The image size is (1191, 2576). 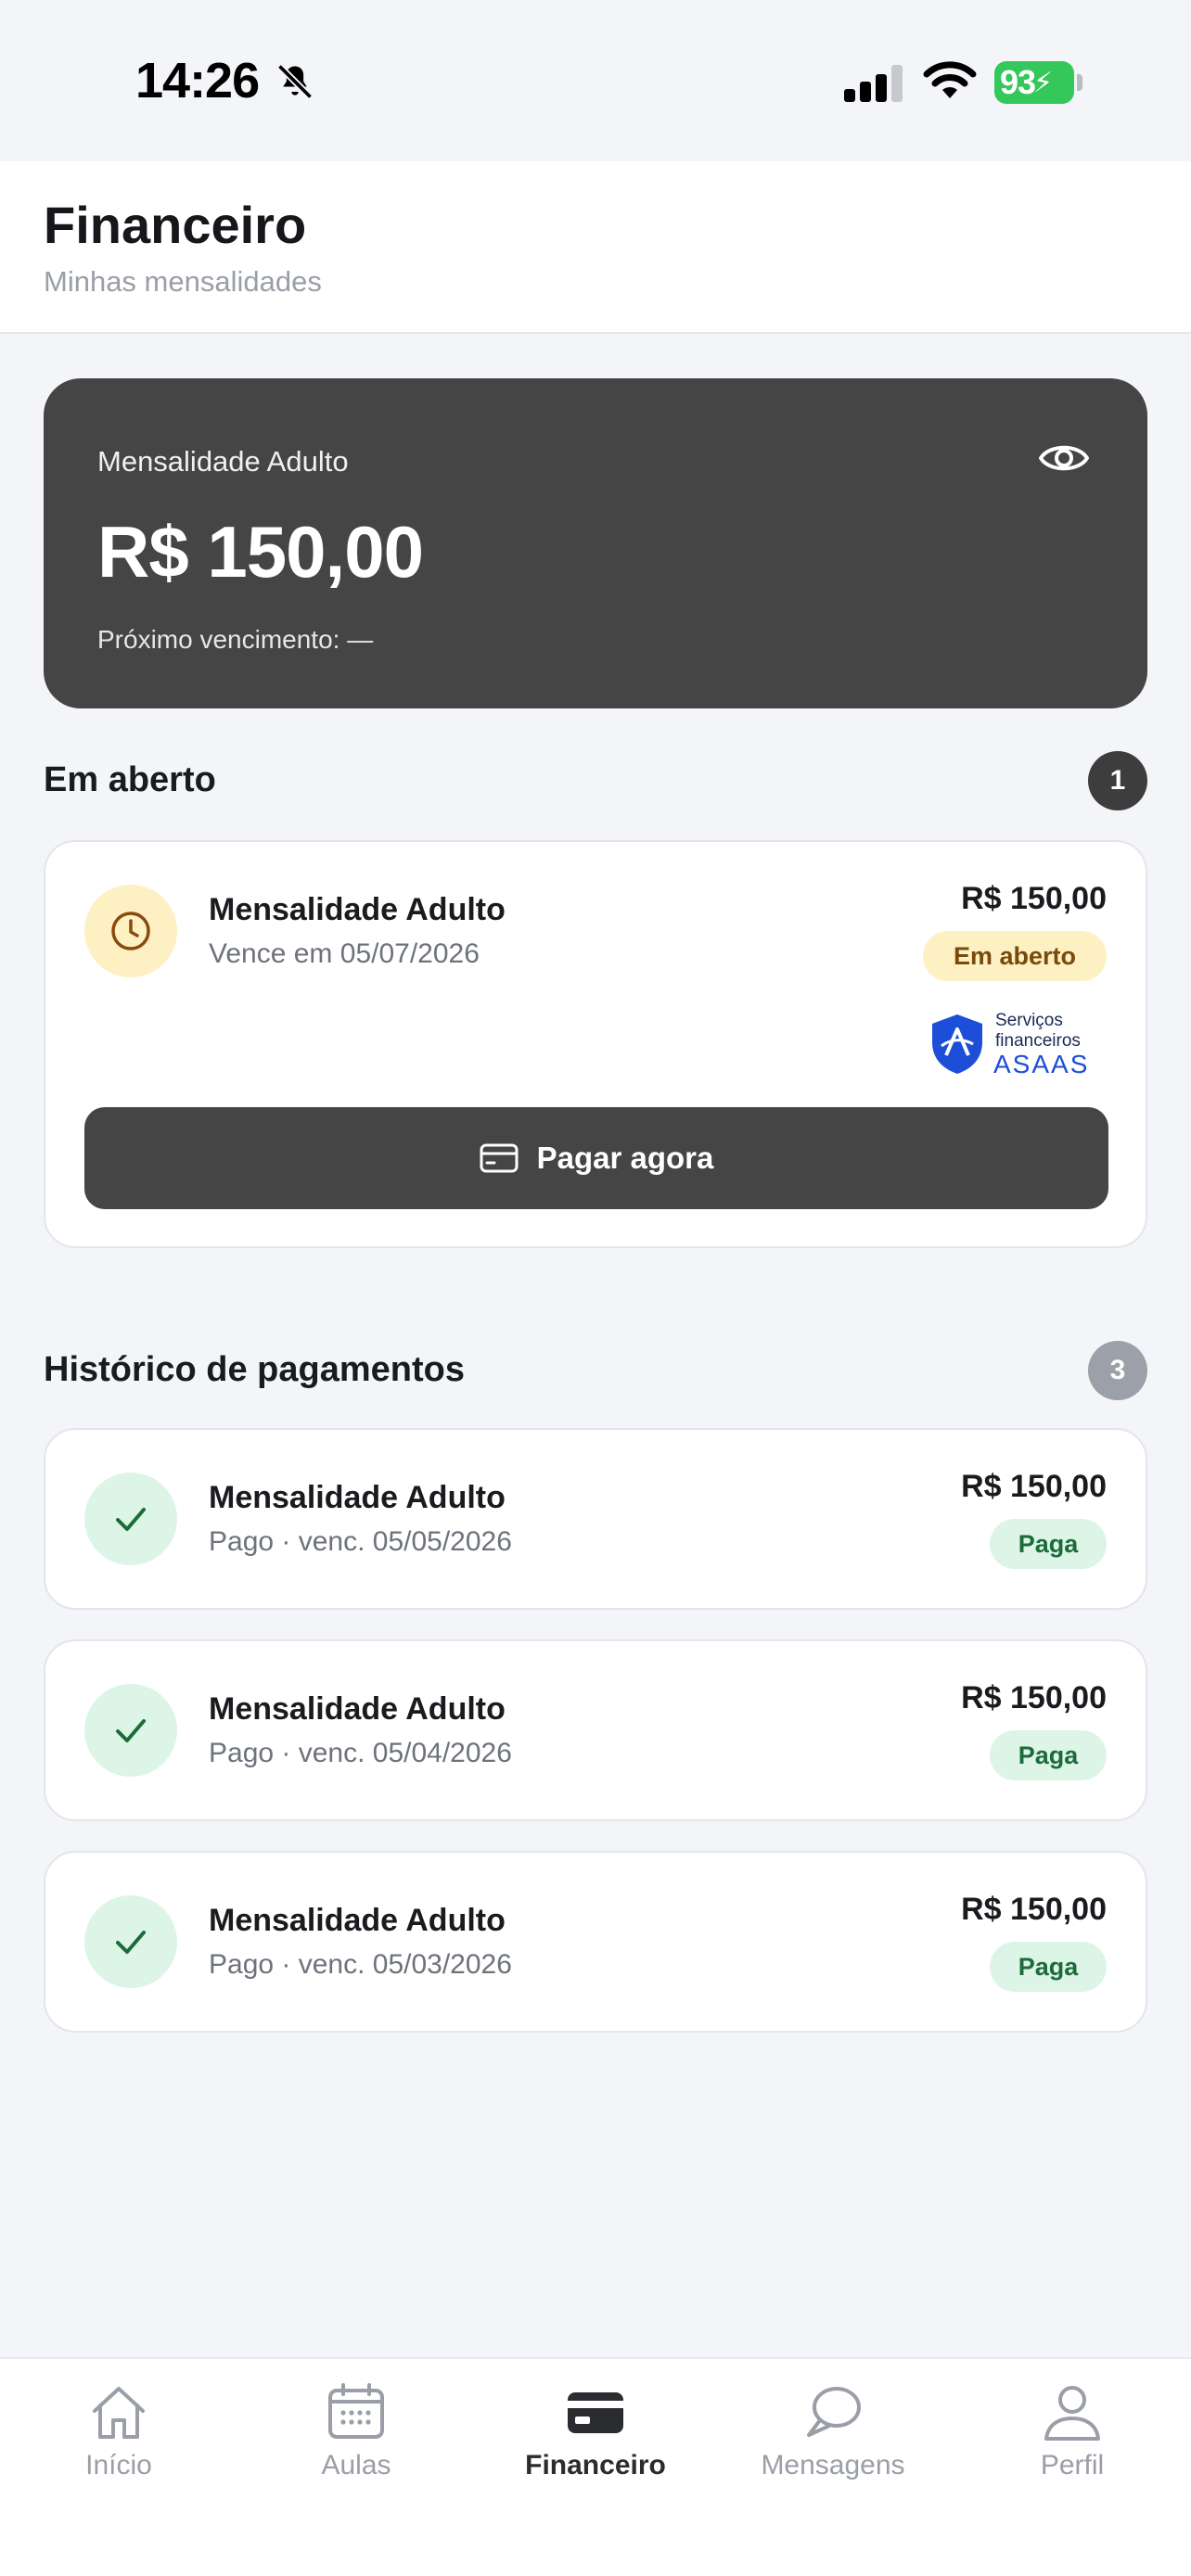 I want to click on open-count-badge: 1, so click(x=1117, y=780).